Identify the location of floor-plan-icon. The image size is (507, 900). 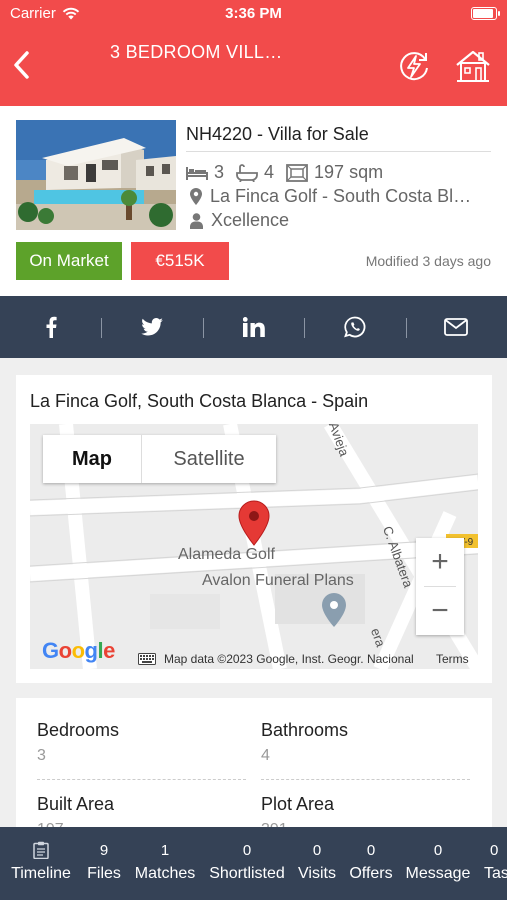
(297, 172).